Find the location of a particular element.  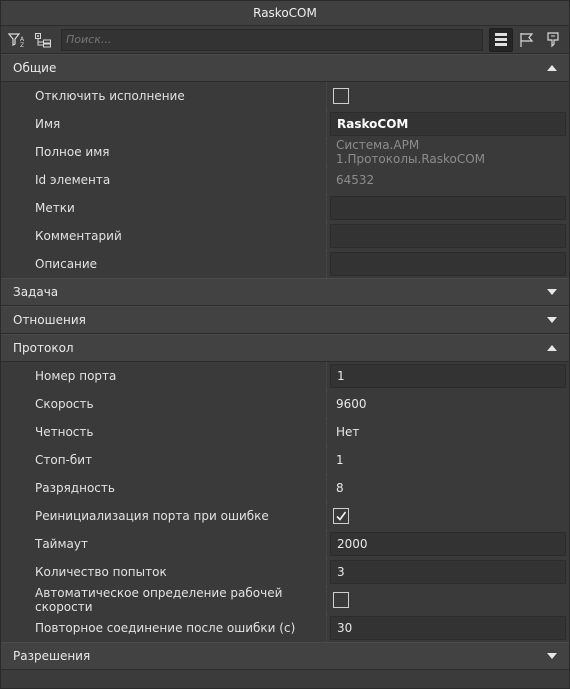

property-label: Таймаут is located at coordinates (164, 544).